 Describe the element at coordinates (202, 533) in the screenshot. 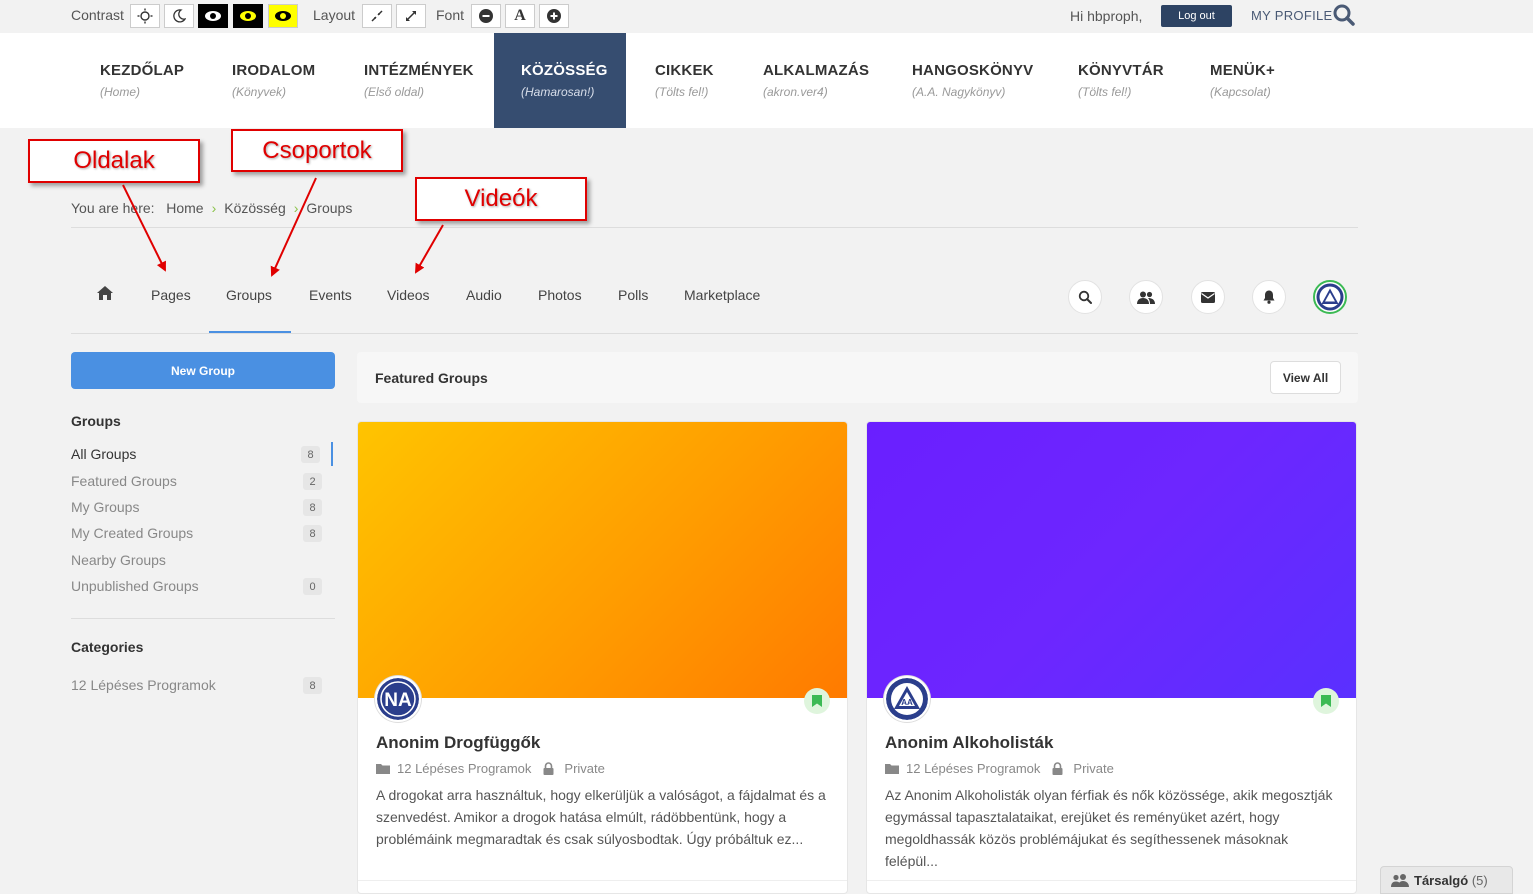

I see `sidebar-item-my-created-groups: My Created Groups 8` at that location.